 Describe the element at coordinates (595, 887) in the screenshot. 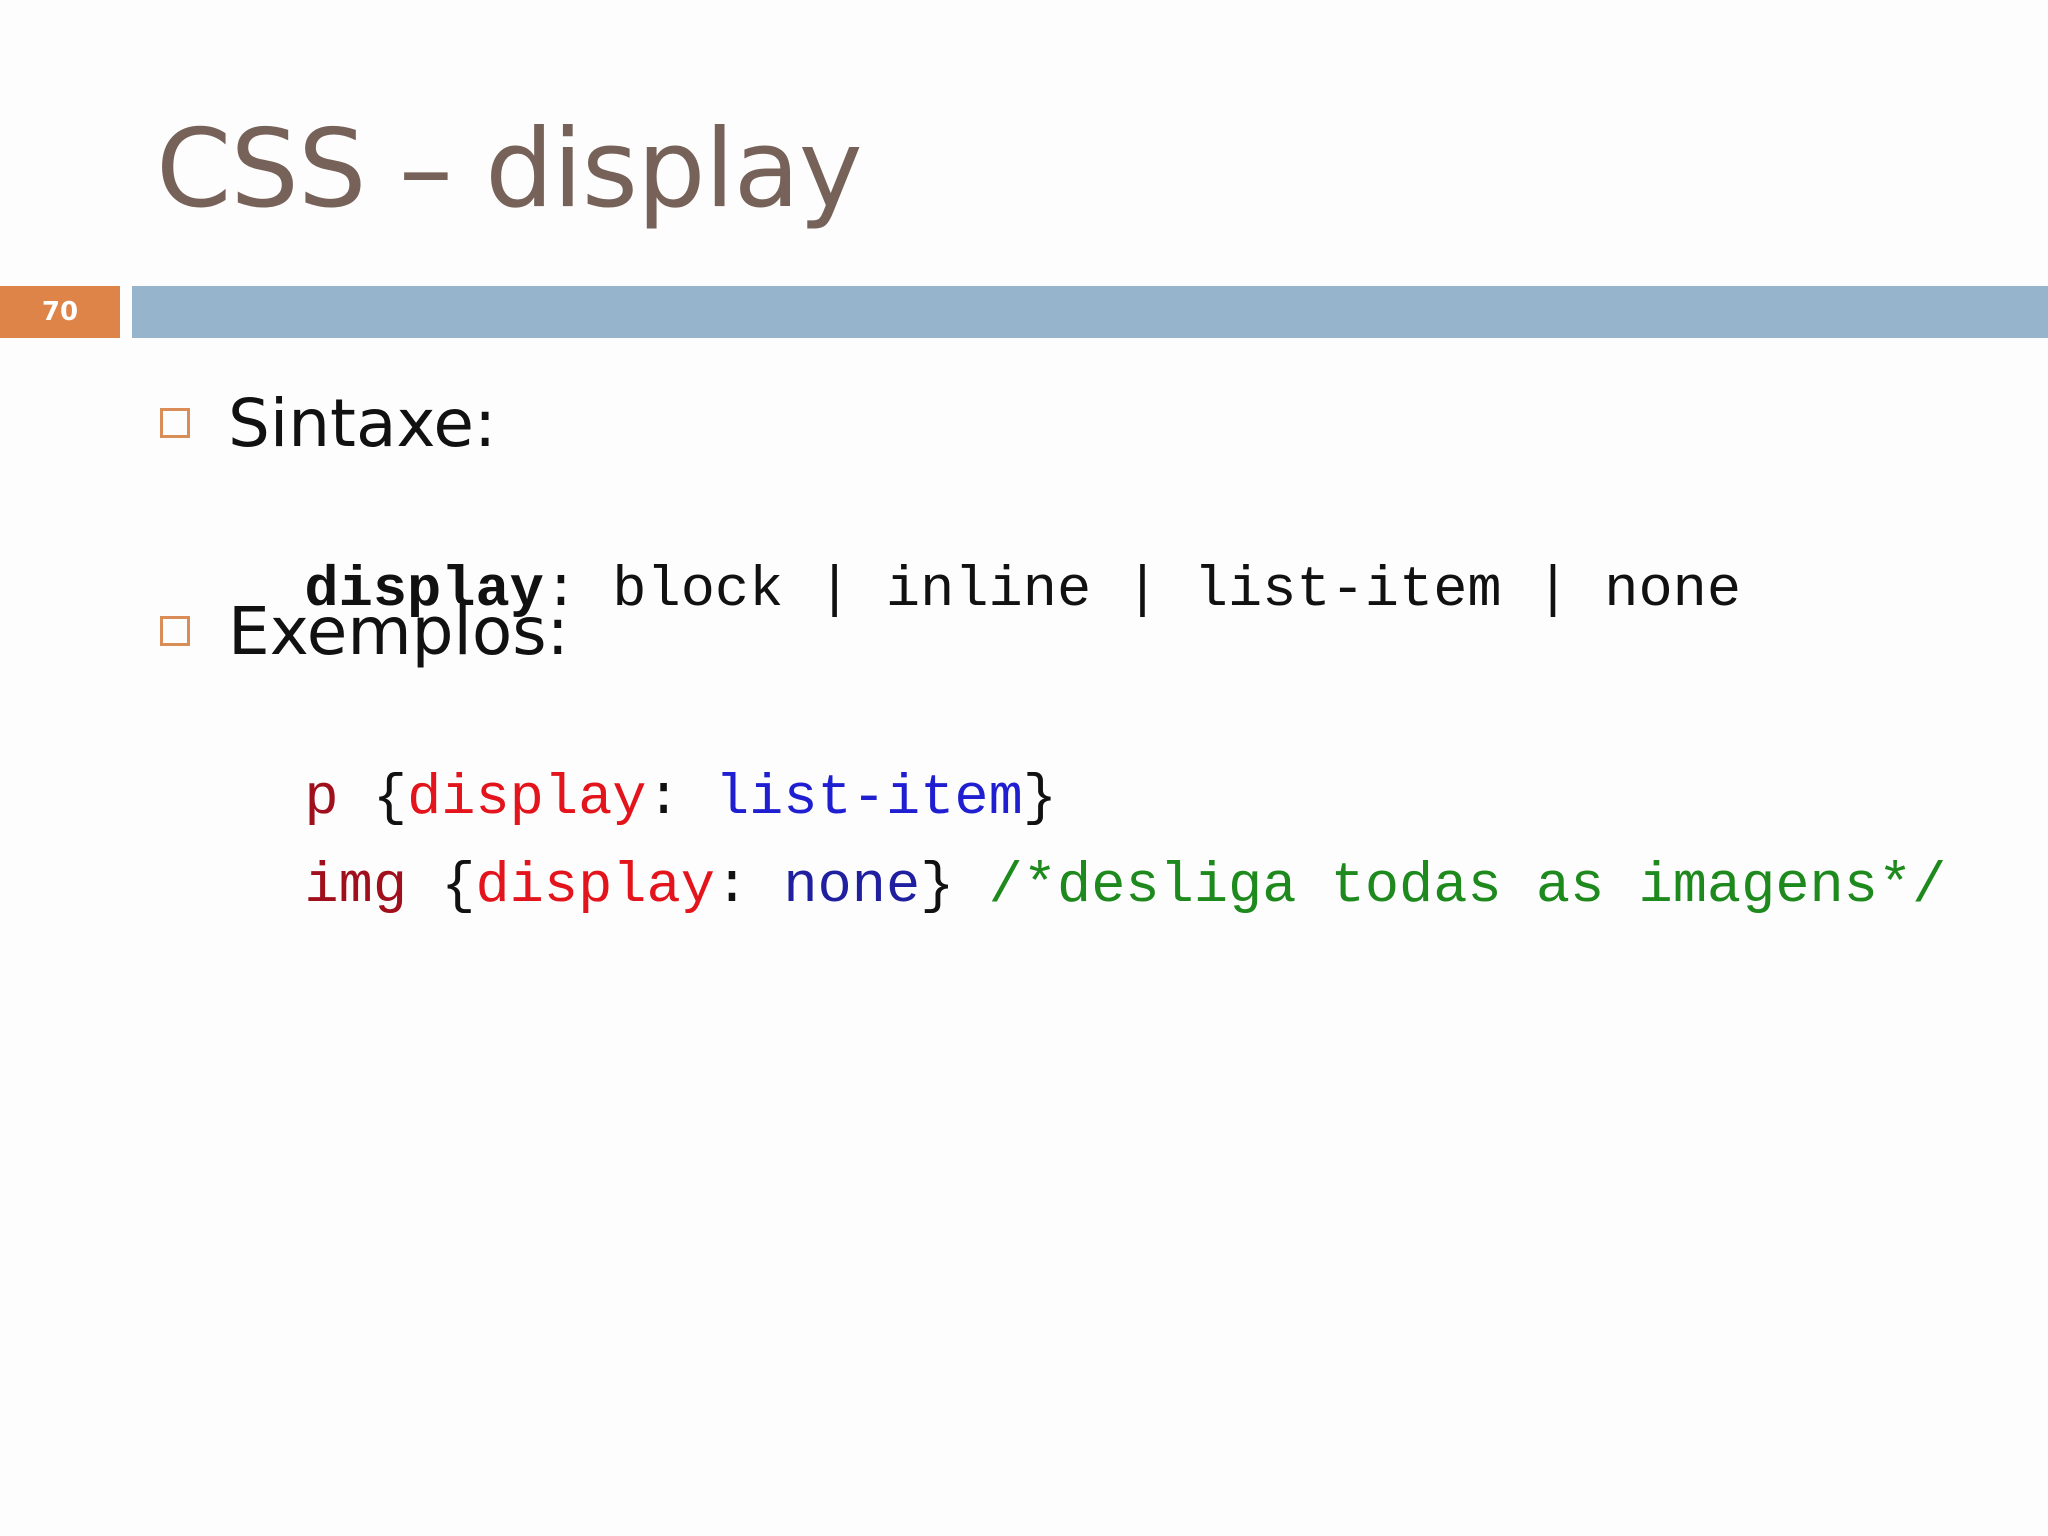

I see `code-token: display` at that location.